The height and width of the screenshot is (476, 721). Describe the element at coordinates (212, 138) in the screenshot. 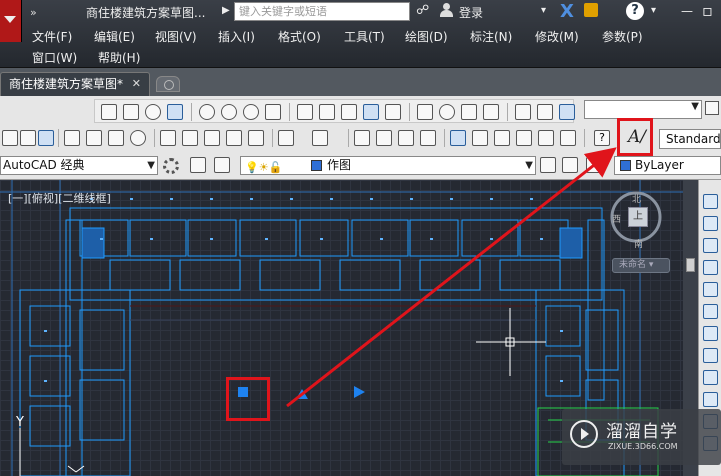

I see `paste-icon` at that location.